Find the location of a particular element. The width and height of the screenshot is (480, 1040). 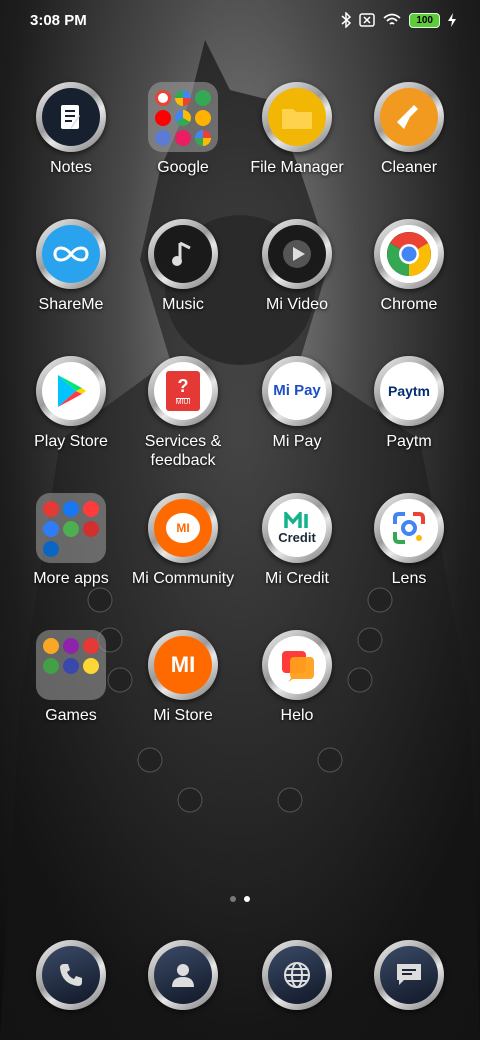

mi-credit-icon-frame: Credit is located at coordinates (297, 528).